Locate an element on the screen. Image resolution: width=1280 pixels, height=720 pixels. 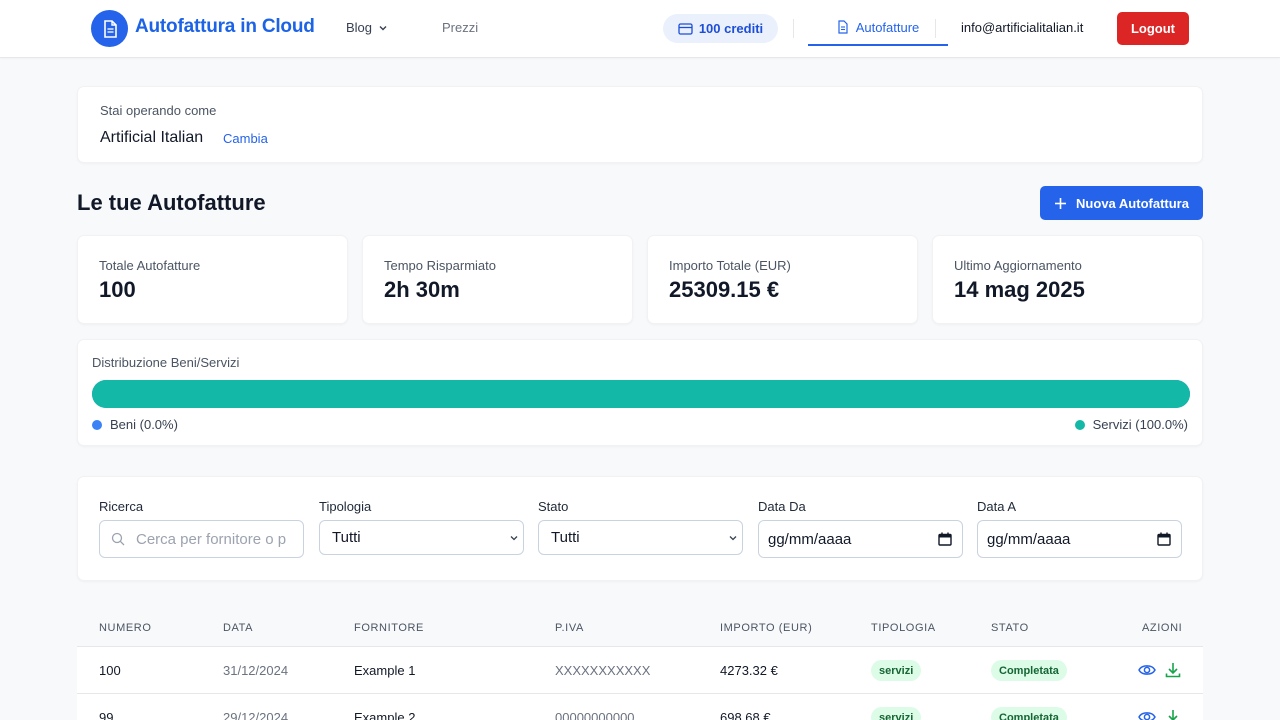
nav-autofatture-tab: Autofatture is located at coordinates (878, 28).